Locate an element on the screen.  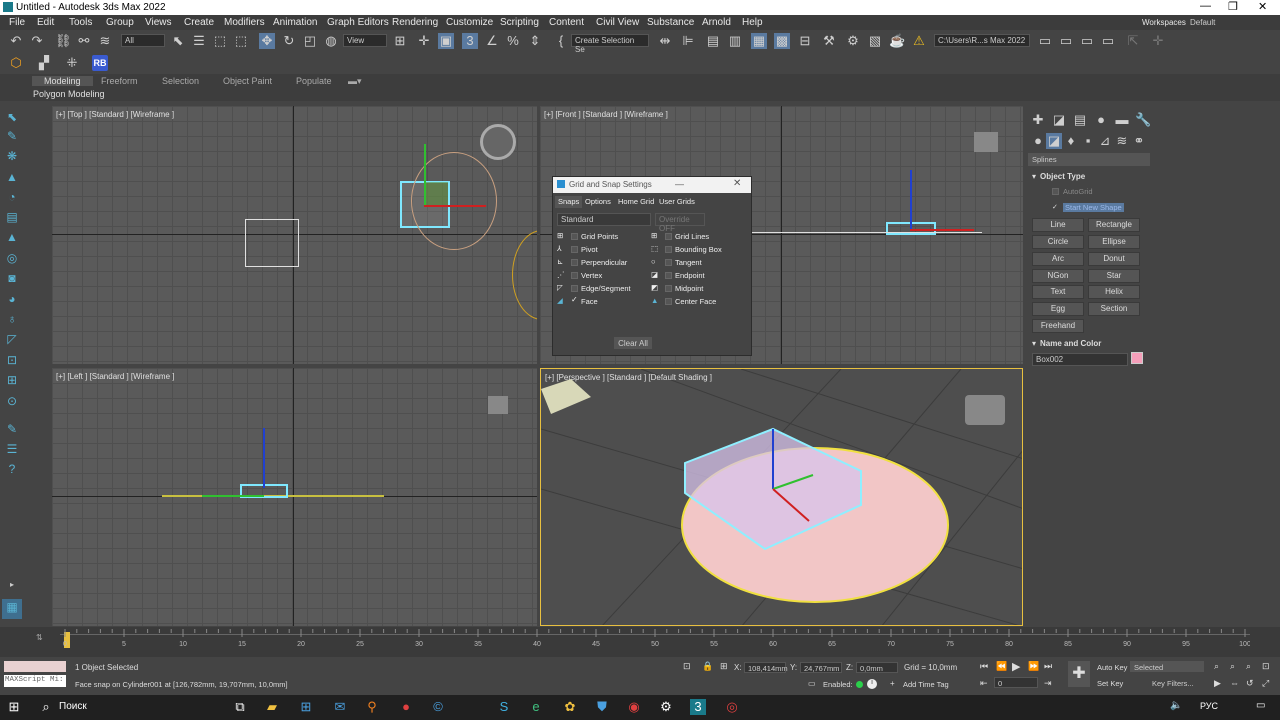
project-folder-icon: ▭ is located at coordinates (1045, 41).